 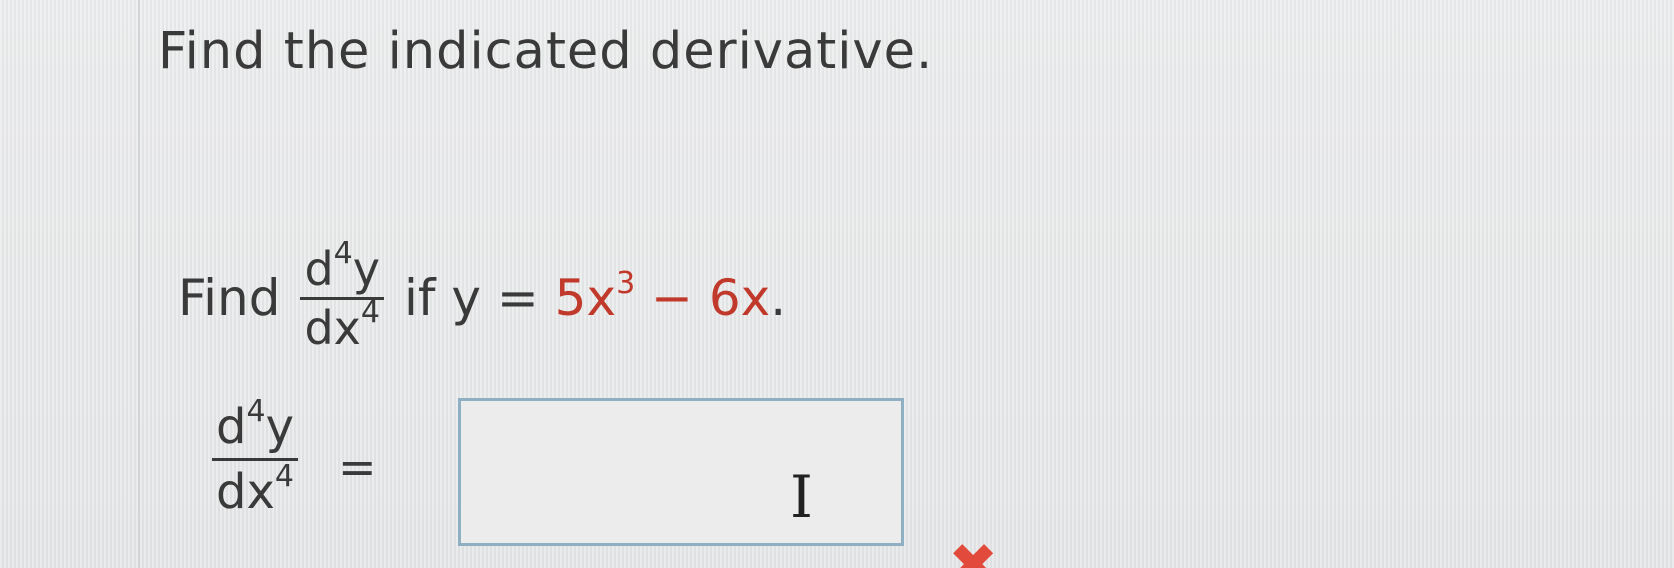 What do you see at coordinates (311, 482) in the screenshot?
I see `answer-row: d4y dx4 =` at bounding box center [311, 482].